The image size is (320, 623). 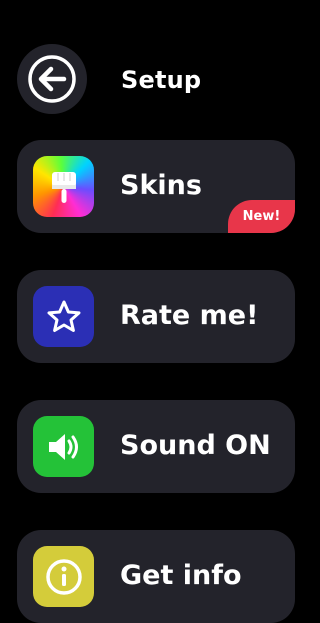 I want to click on arrow-left-icon, so click(x=52, y=79).